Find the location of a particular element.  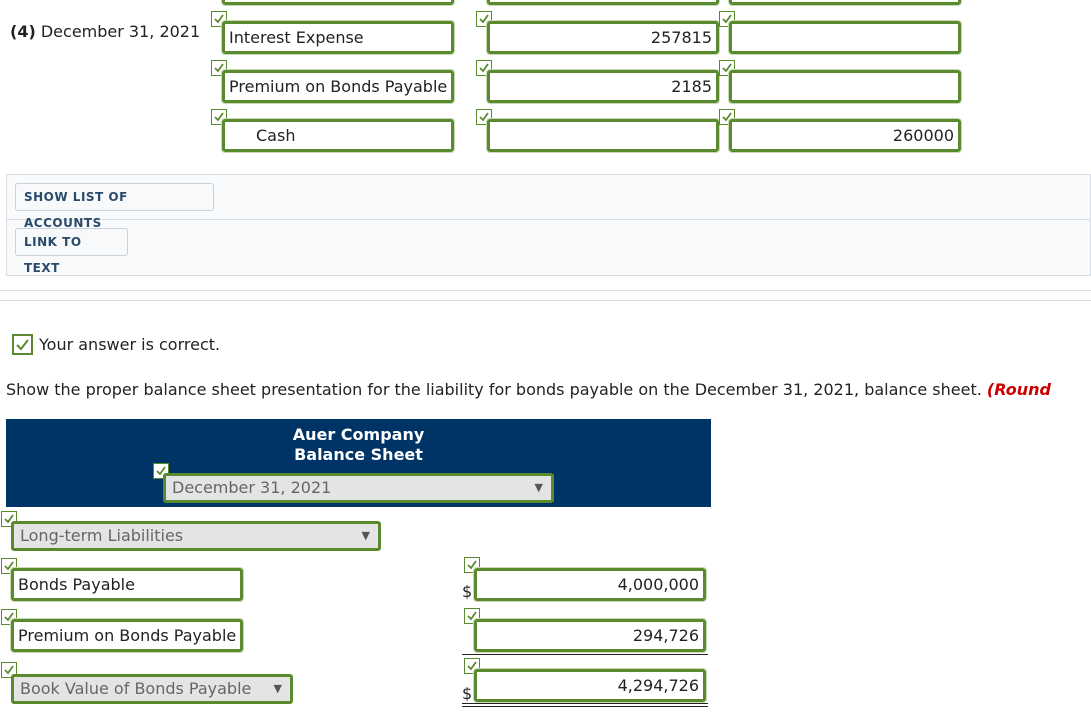

subtotal-underline is located at coordinates (585, 654).